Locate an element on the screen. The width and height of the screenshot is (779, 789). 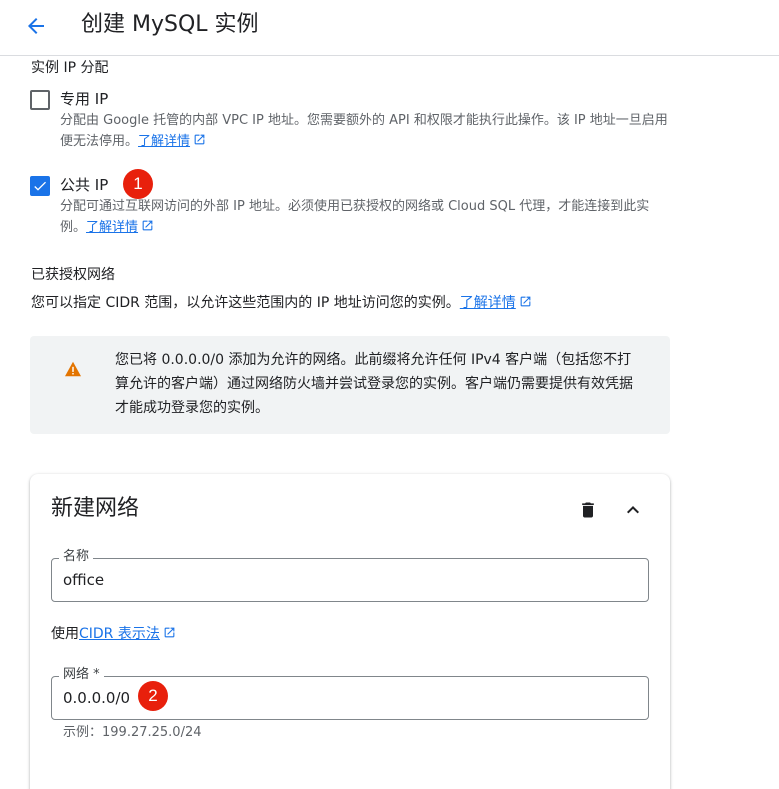
delete-network-button is located at coordinates (588, 510).